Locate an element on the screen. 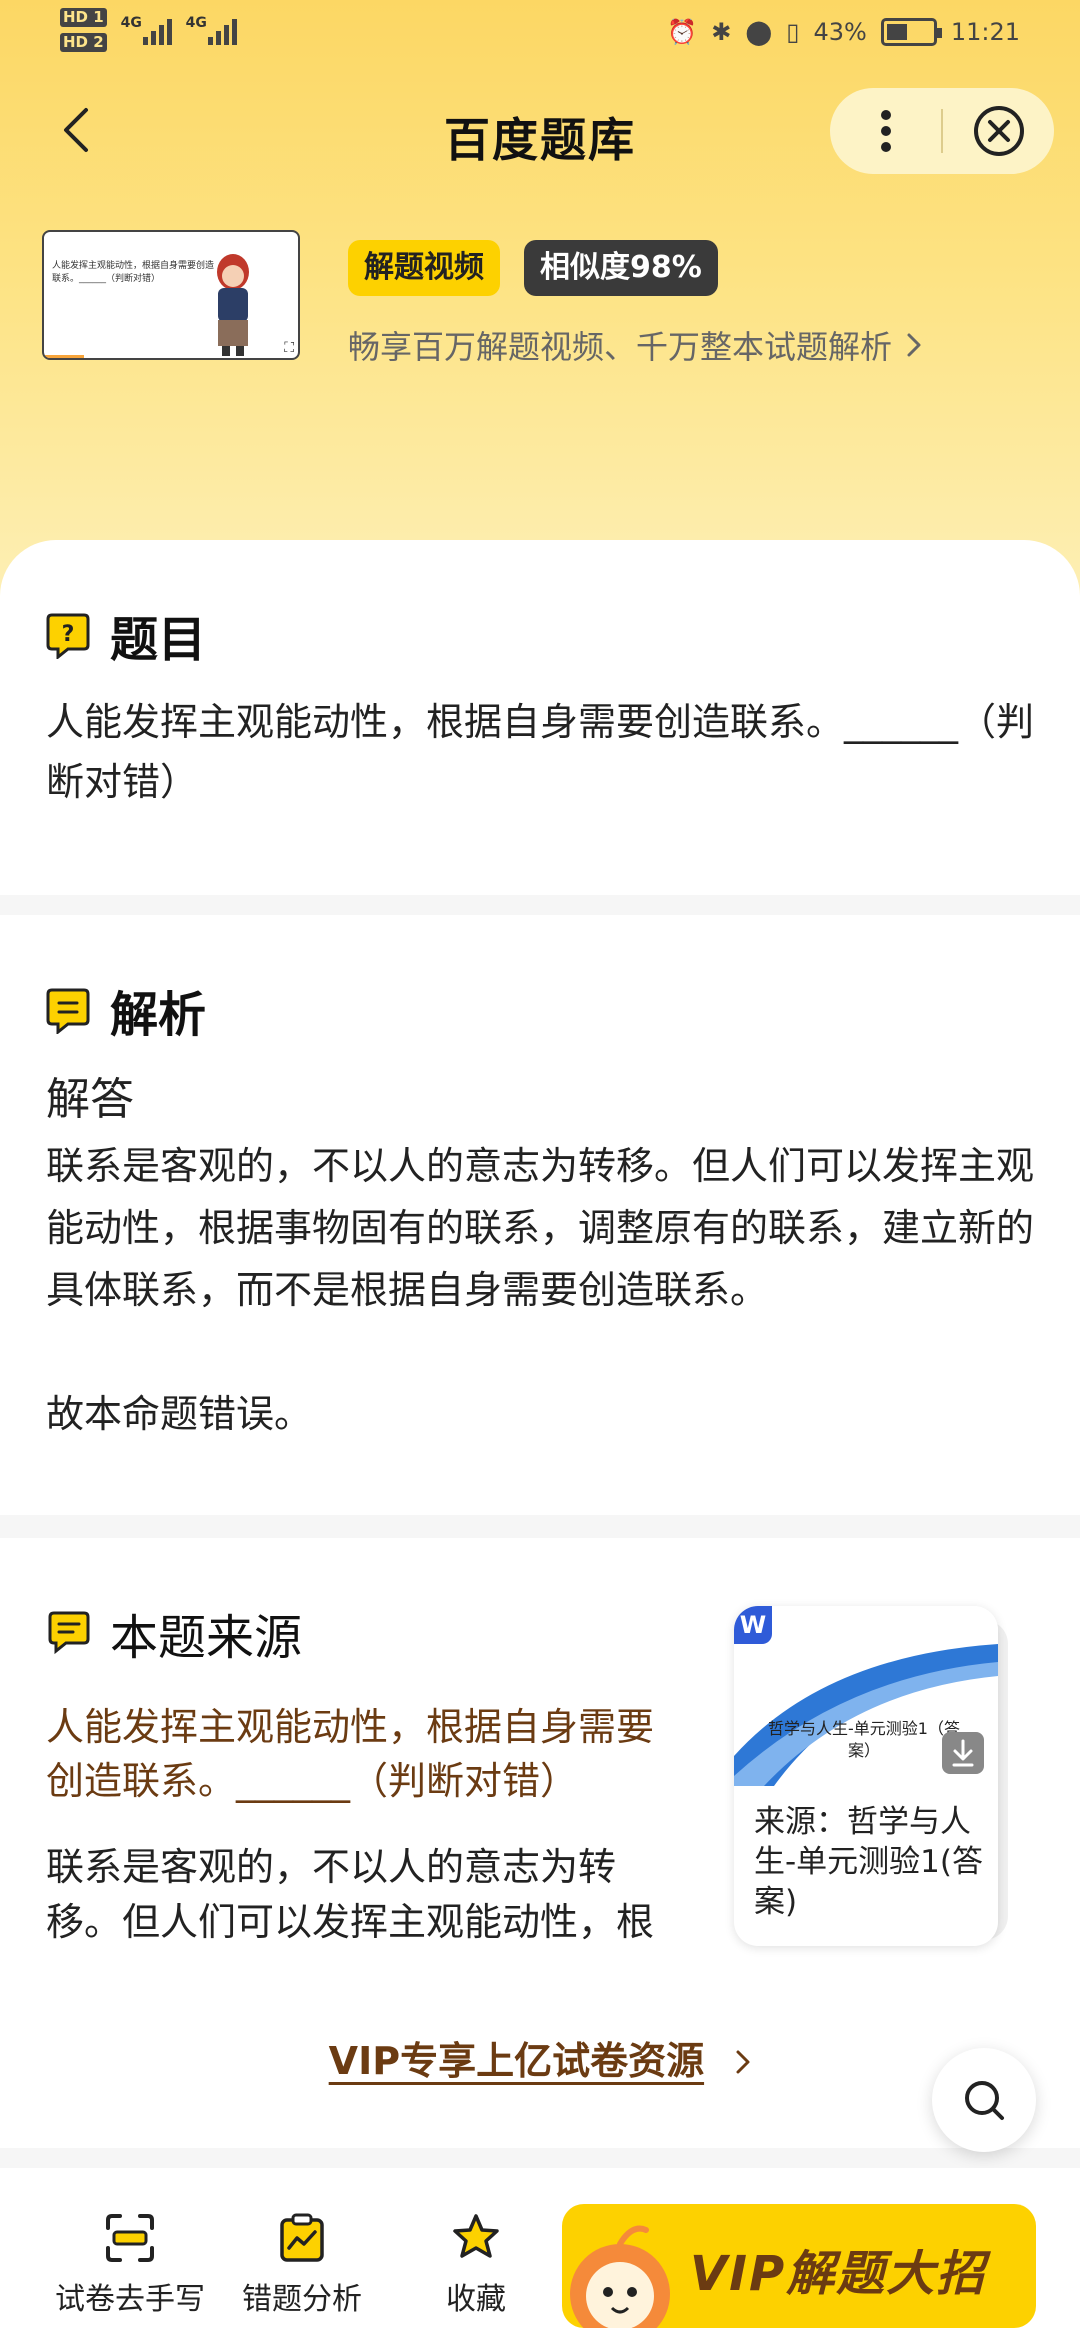 The height and width of the screenshot is (2340, 1080). tab-favorites: 收藏 is located at coordinates (476, 2265).